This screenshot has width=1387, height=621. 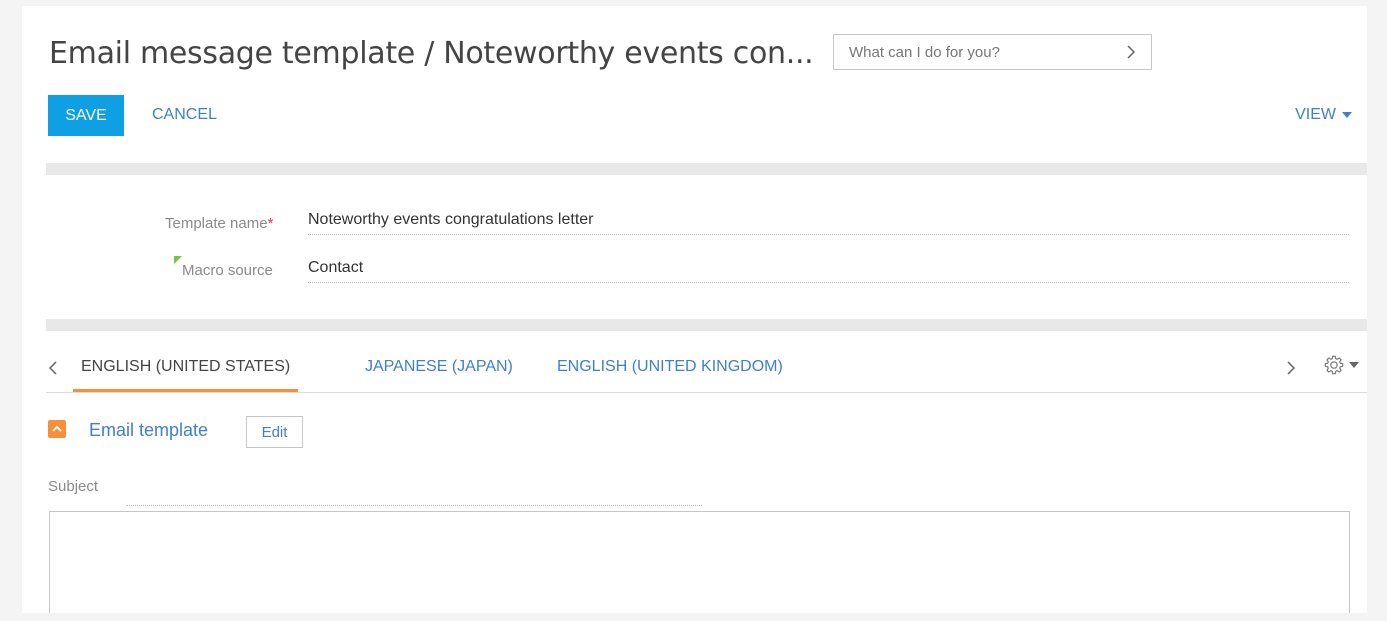 I want to click on save-button: SAVE, so click(x=86, y=115).